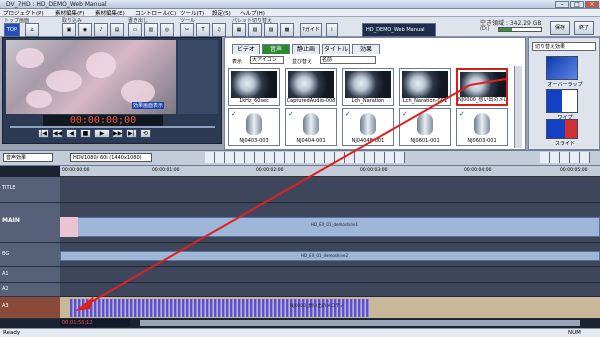 This screenshot has height=337, width=600. What do you see at coordinates (311, 87) in the screenshot?
I see `audio-clip: CapturedAudio-008` at bounding box center [311, 87].